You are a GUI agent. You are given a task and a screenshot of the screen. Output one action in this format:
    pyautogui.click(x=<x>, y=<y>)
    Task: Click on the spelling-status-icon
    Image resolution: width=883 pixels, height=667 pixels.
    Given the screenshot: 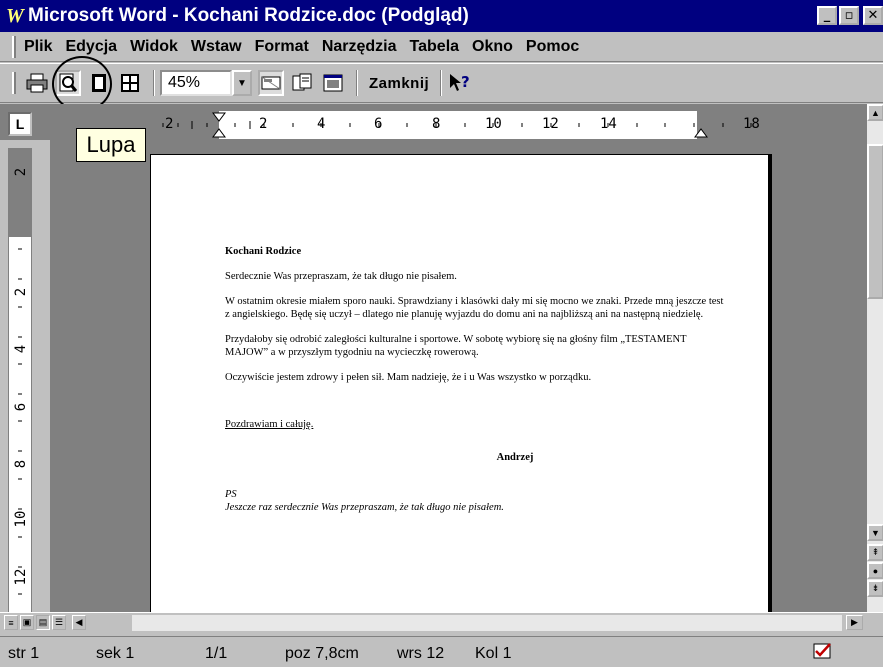 What is the action you would take?
    pyautogui.click(x=823, y=652)
    